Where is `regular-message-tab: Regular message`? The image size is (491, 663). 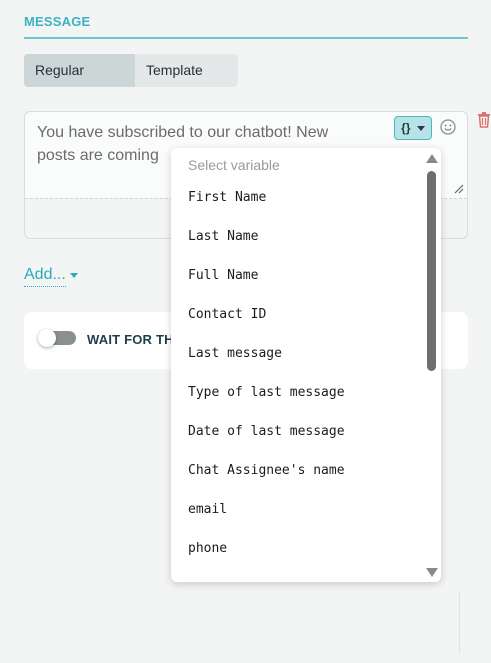
regular-message-tab: Regular message is located at coordinates (79, 70).